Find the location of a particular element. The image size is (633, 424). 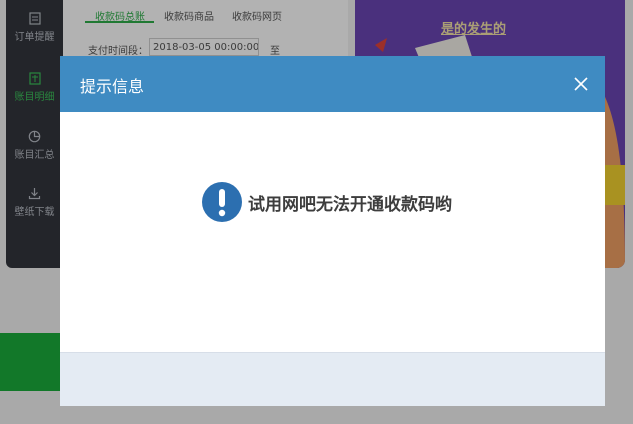

dialog-footer is located at coordinates (332, 379).